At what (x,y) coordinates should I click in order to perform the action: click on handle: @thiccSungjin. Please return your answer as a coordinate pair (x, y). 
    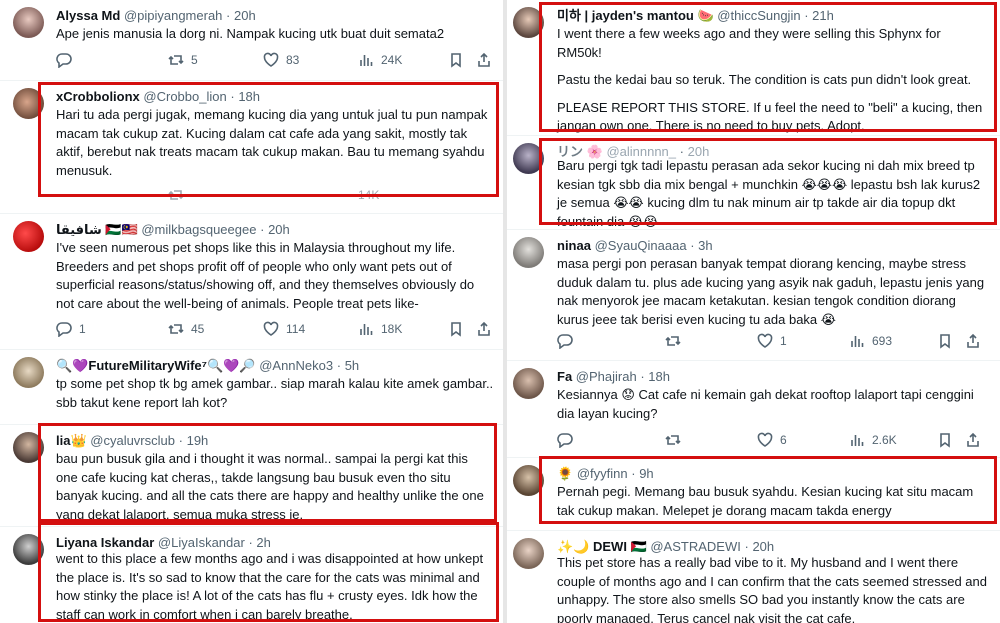
    Looking at the image, I should click on (758, 15).